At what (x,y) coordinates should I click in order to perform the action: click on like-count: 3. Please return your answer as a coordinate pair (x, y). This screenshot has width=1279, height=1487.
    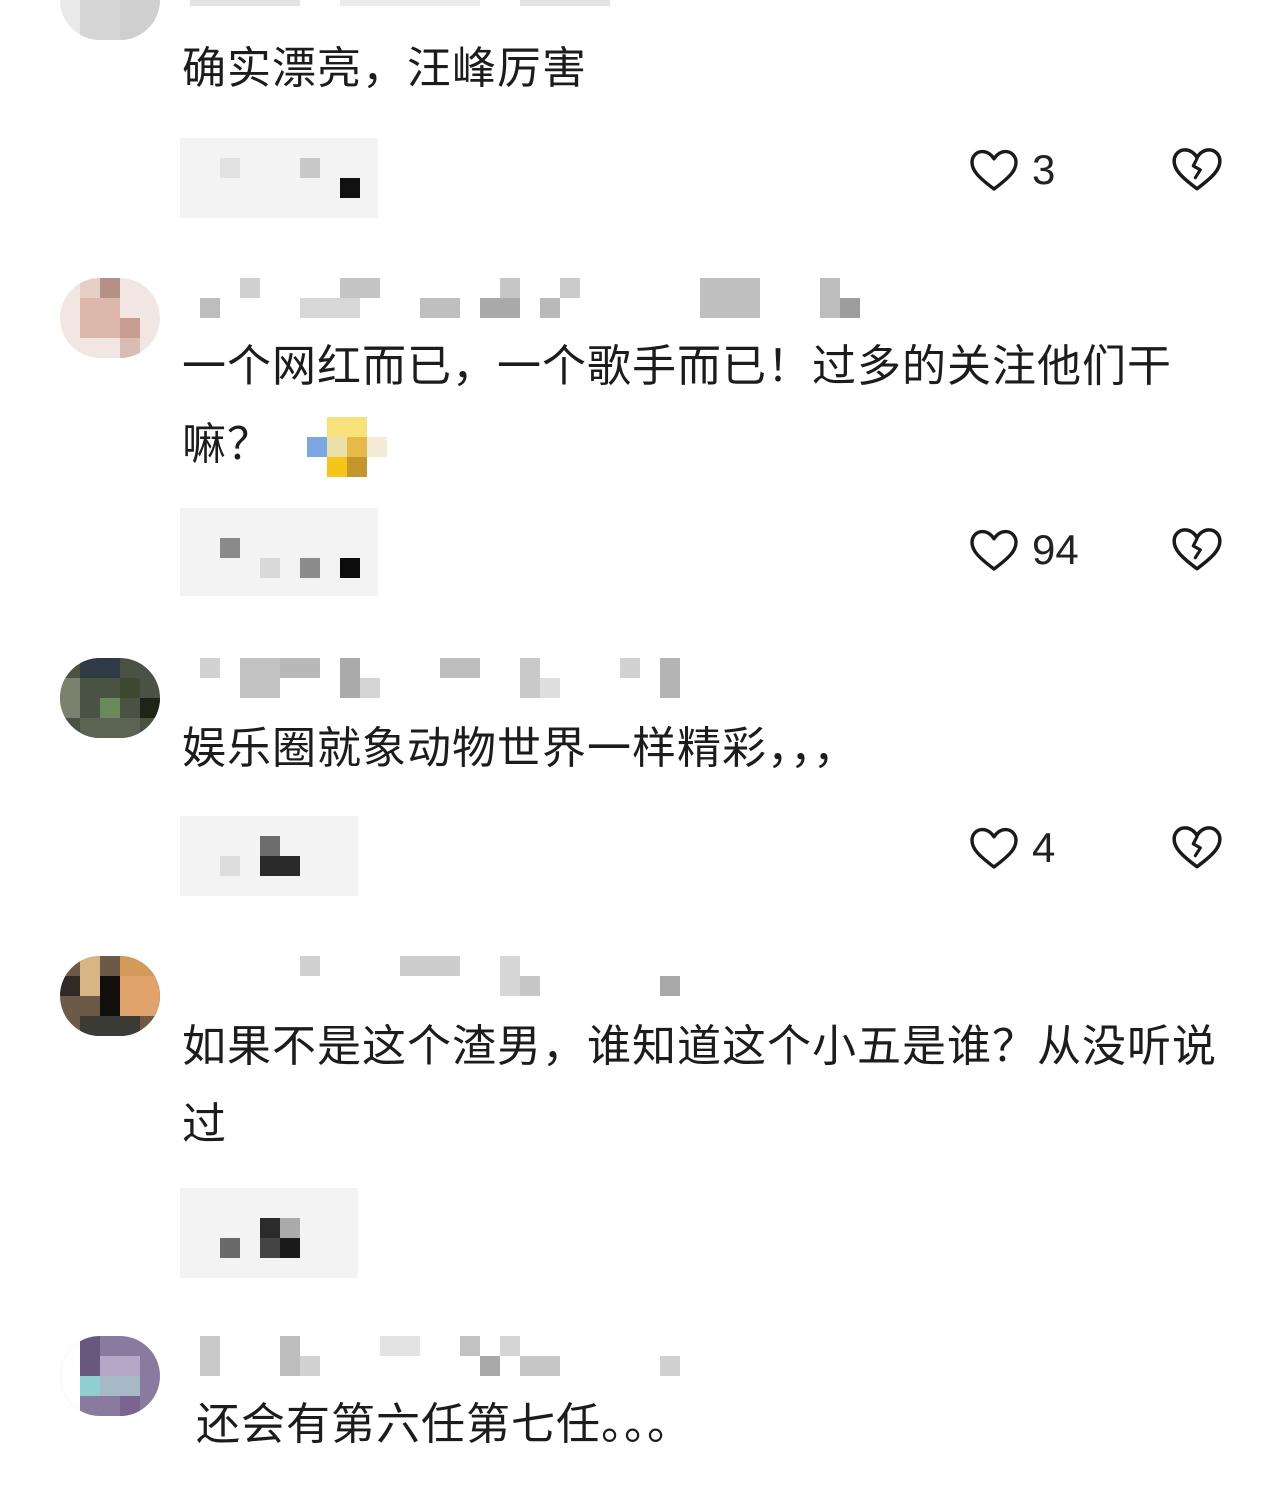
    Looking at the image, I should click on (1044, 169).